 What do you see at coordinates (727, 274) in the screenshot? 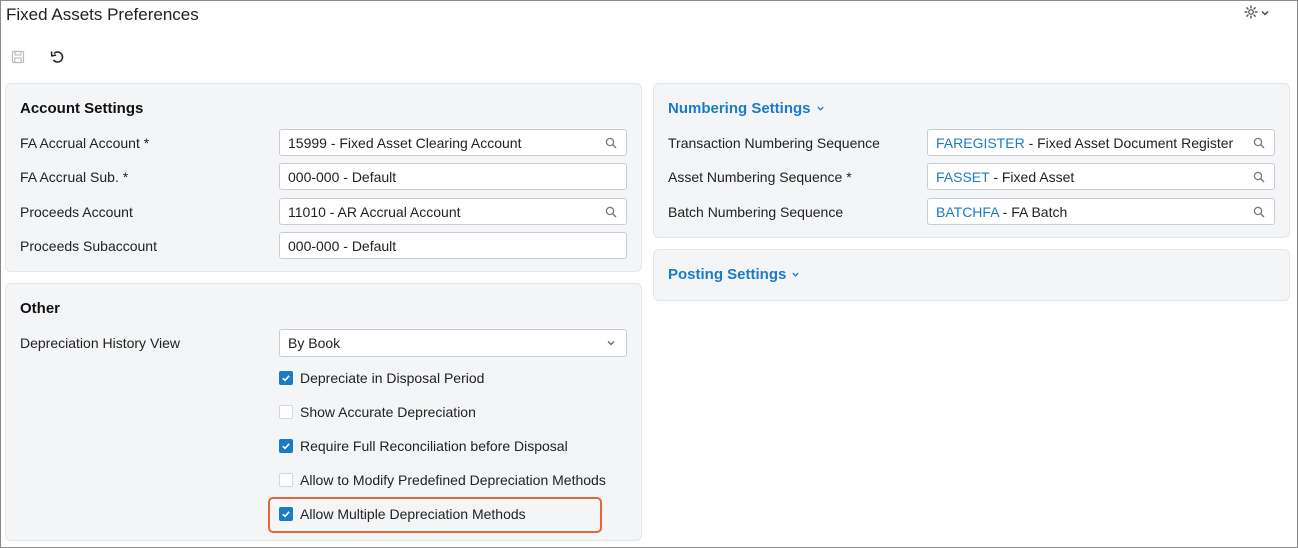
I see `posting-settings-title: Posting Settings` at bounding box center [727, 274].